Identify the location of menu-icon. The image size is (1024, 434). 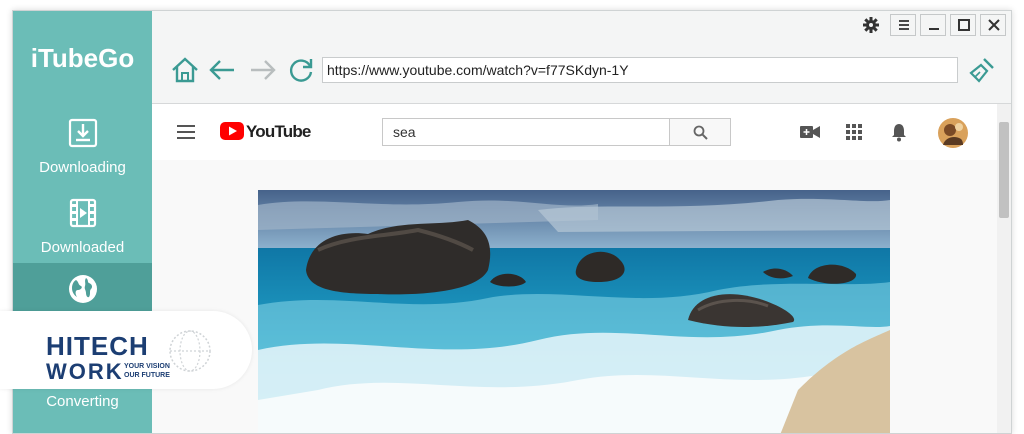
(904, 25).